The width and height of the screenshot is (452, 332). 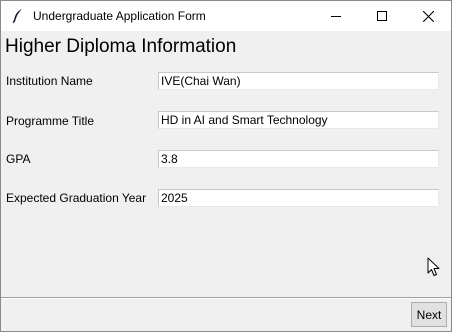 I want to click on minimize-button, so click(x=336, y=16).